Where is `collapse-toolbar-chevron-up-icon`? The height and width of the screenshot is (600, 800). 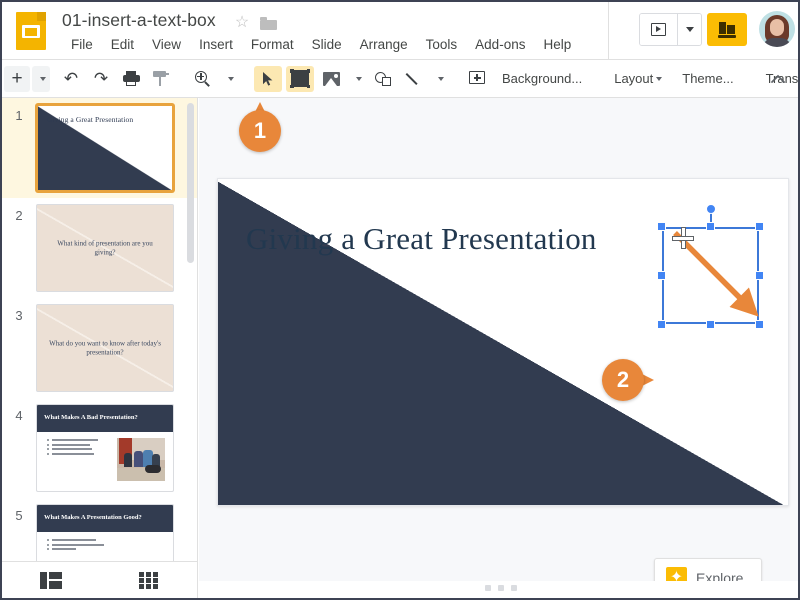 collapse-toolbar-chevron-up-icon is located at coordinates (778, 79).